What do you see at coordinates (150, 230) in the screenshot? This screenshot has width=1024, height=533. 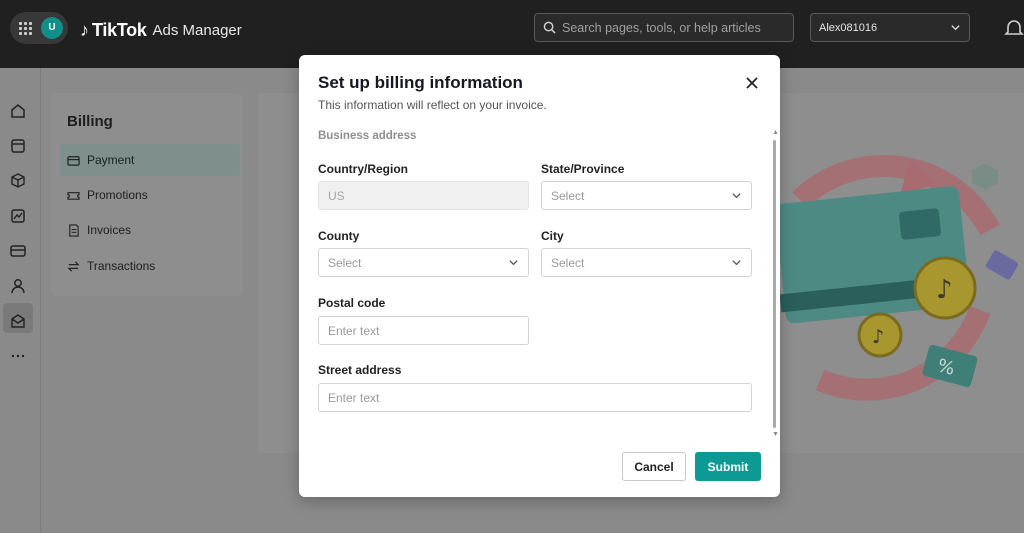 I see `sidebar-item-invoices: Invoices` at bounding box center [150, 230].